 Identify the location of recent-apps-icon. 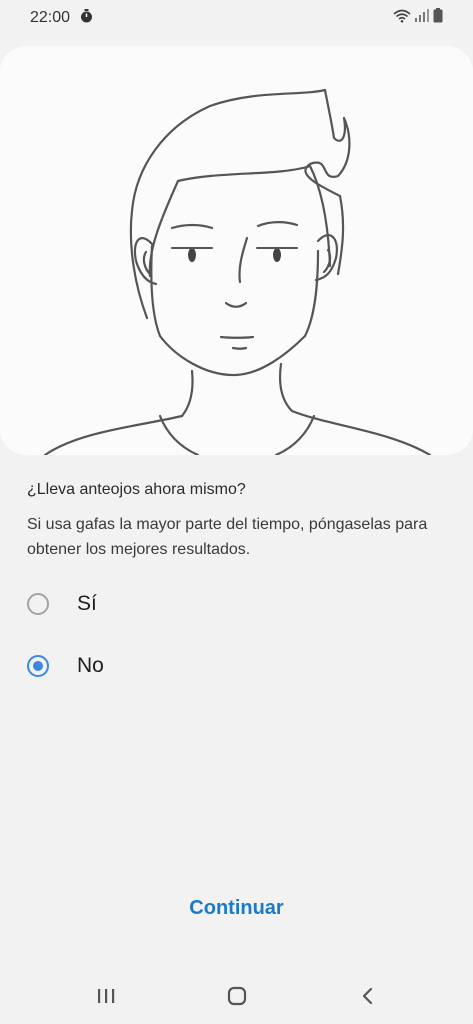
(105, 996).